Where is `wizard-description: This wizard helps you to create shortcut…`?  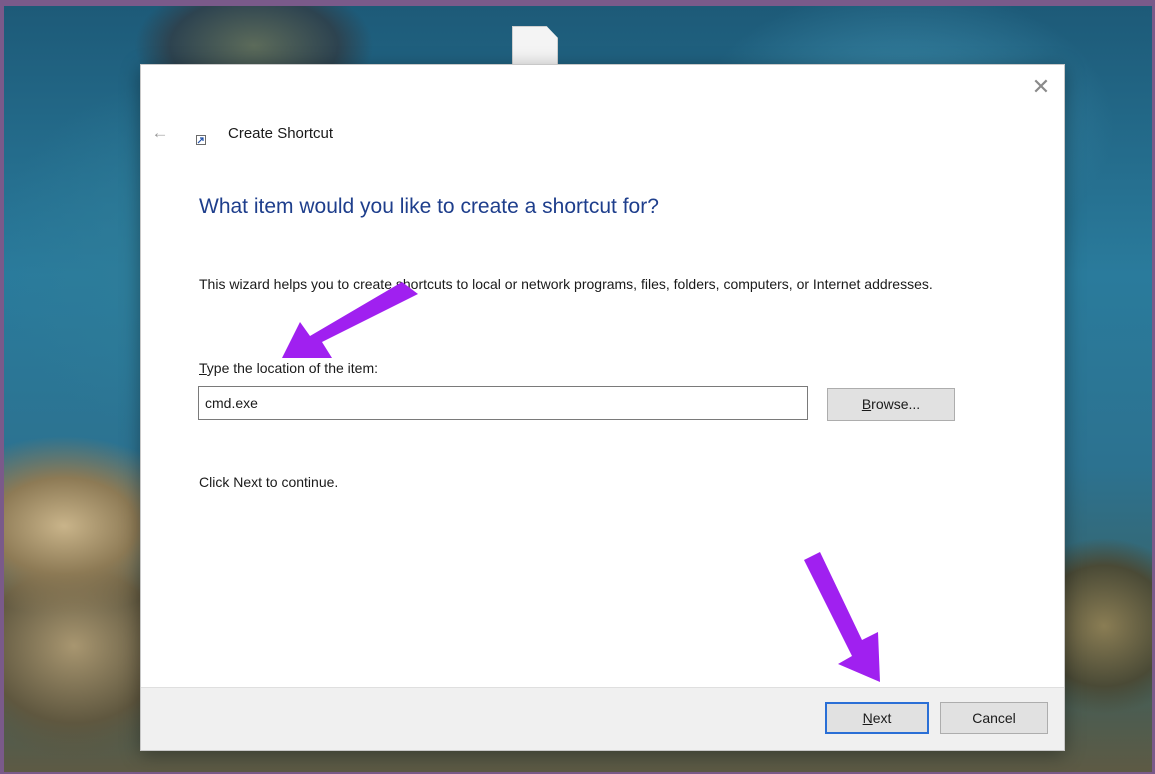 wizard-description: This wizard helps you to create shortcut… is located at coordinates (566, 284).